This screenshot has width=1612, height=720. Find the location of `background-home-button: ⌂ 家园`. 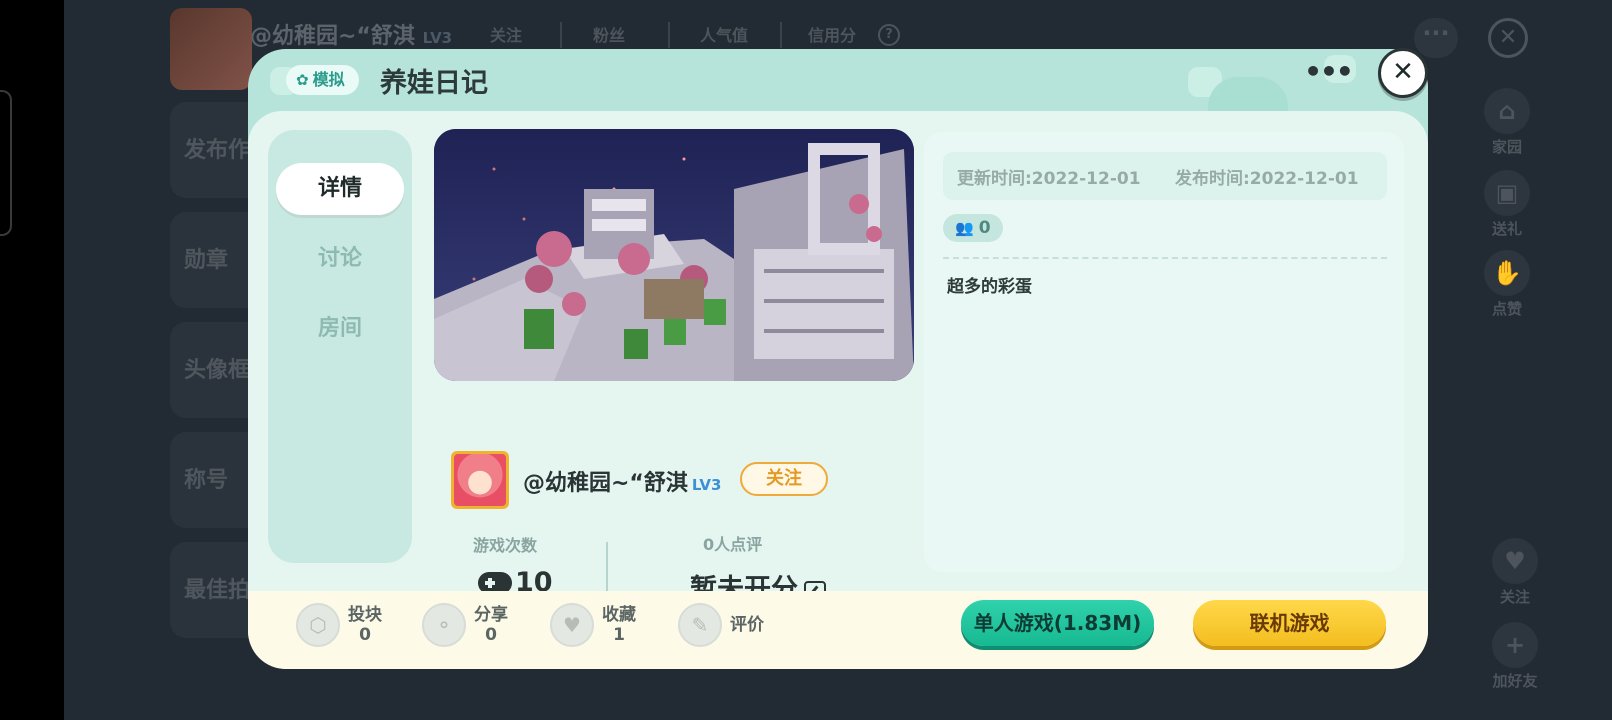

background-home-button: ⌂ 家园 is located at coordinates (1507, 122).